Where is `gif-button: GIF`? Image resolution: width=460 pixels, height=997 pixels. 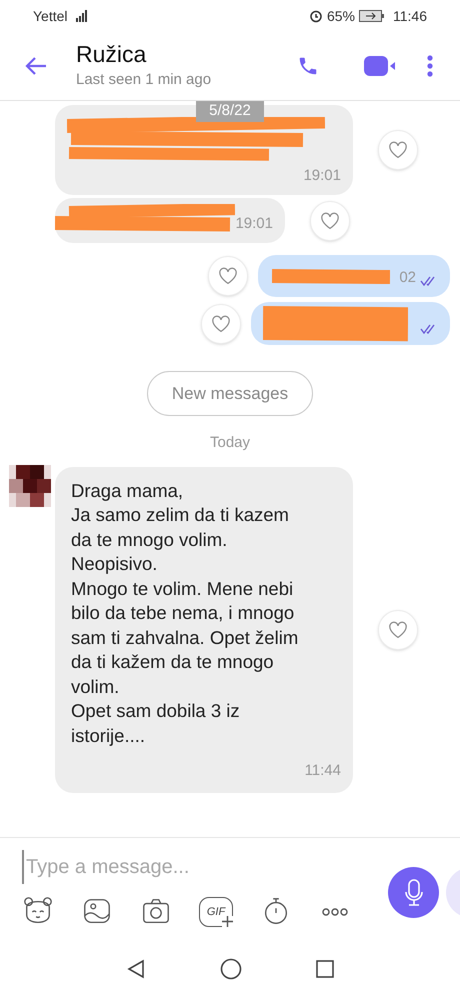 gif-button: GIF is located at coordinates (216, 912).